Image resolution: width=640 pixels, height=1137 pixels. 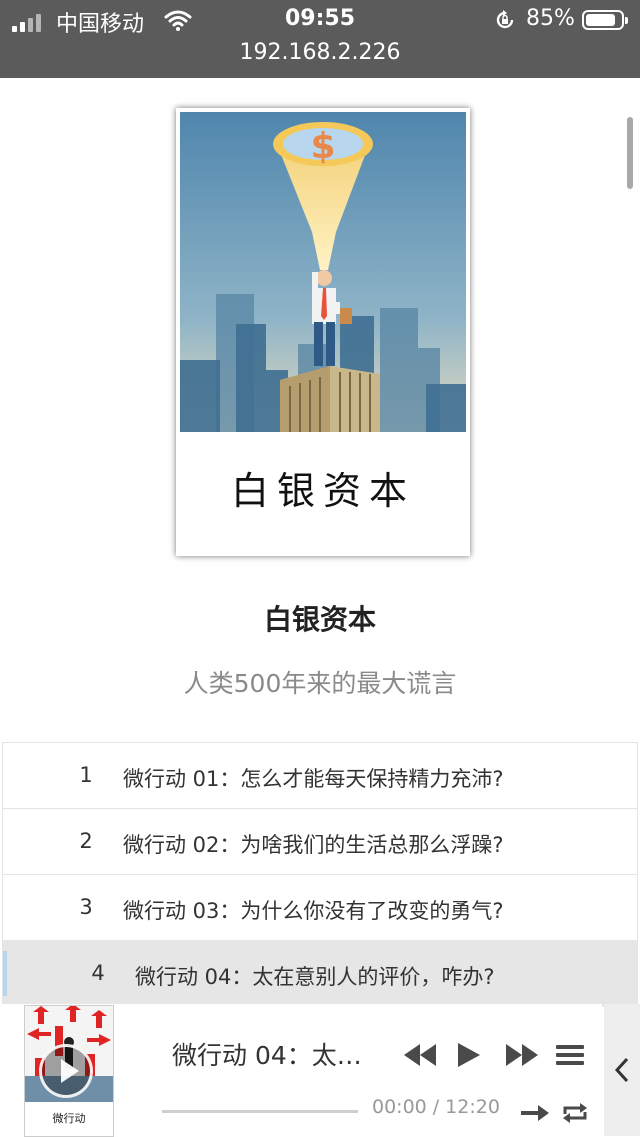 I want to click on episode-item-4: 4 微行动 04：太在意别人的评价，咋办?, so click(x=320, y=973).